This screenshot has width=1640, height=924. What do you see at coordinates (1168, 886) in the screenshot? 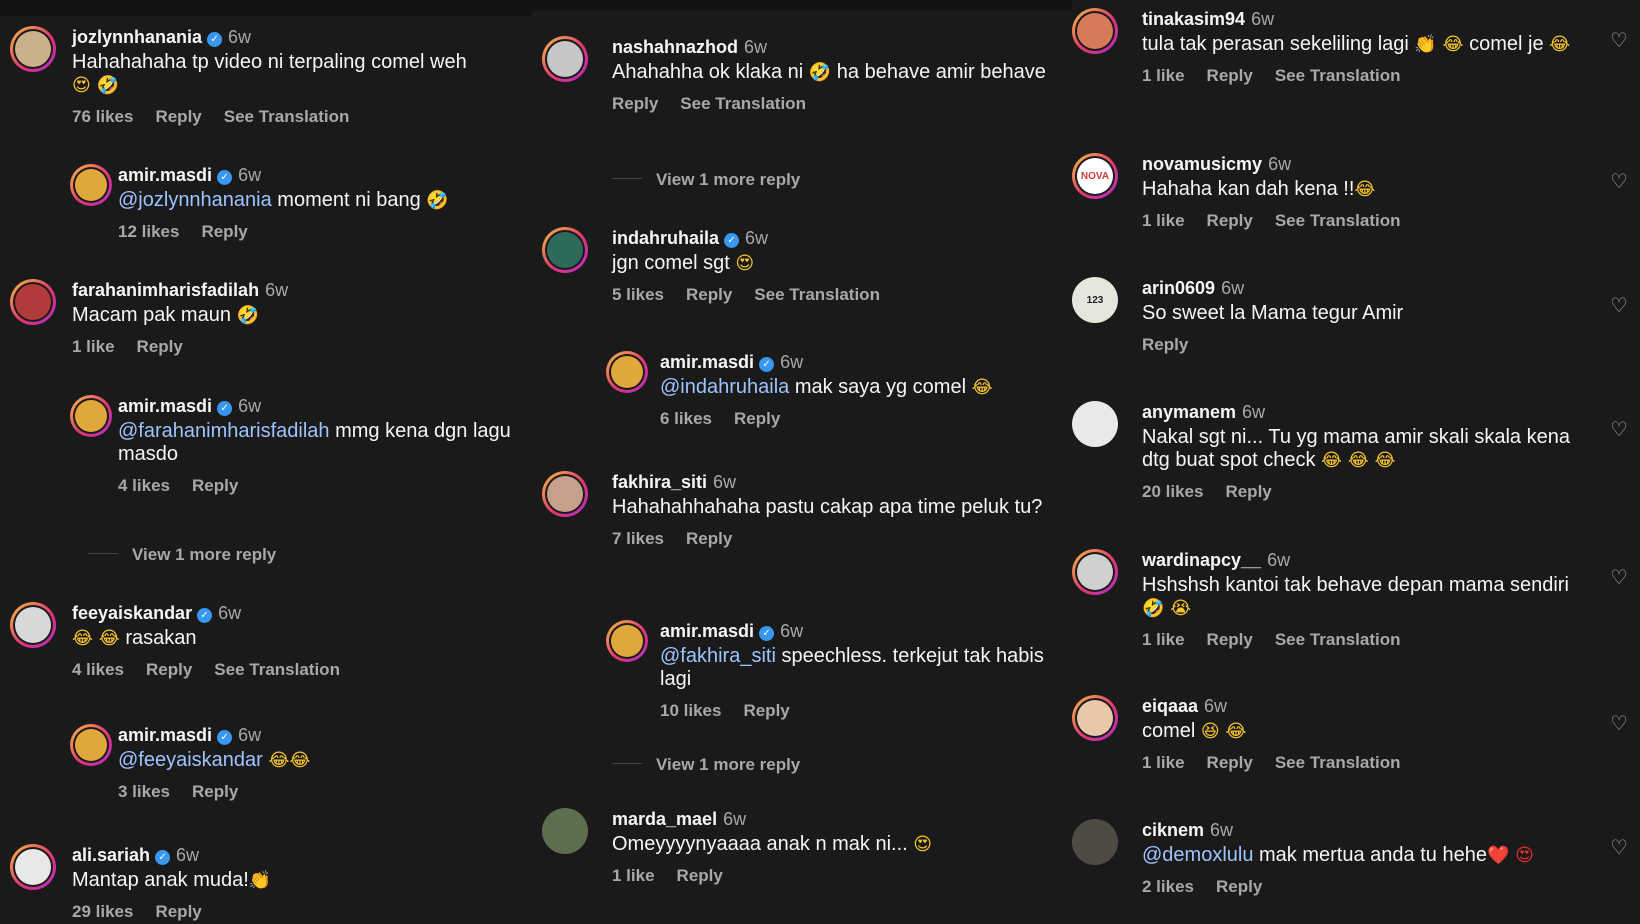
I see `likes-count: 2 likes` at bounding box center [1168, 886].